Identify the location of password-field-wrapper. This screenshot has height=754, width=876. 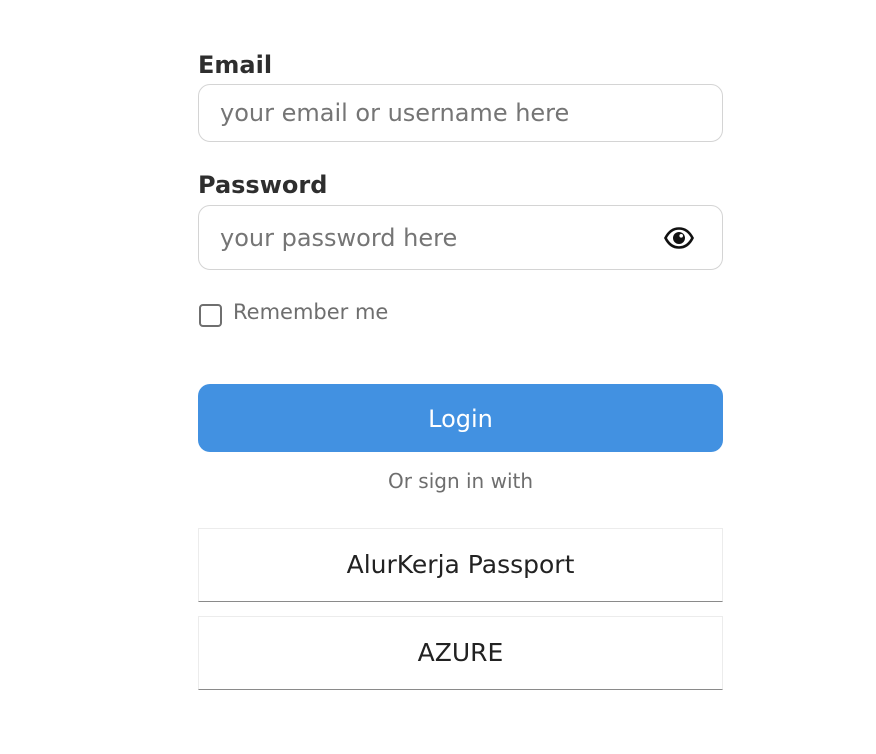
(460, 237).